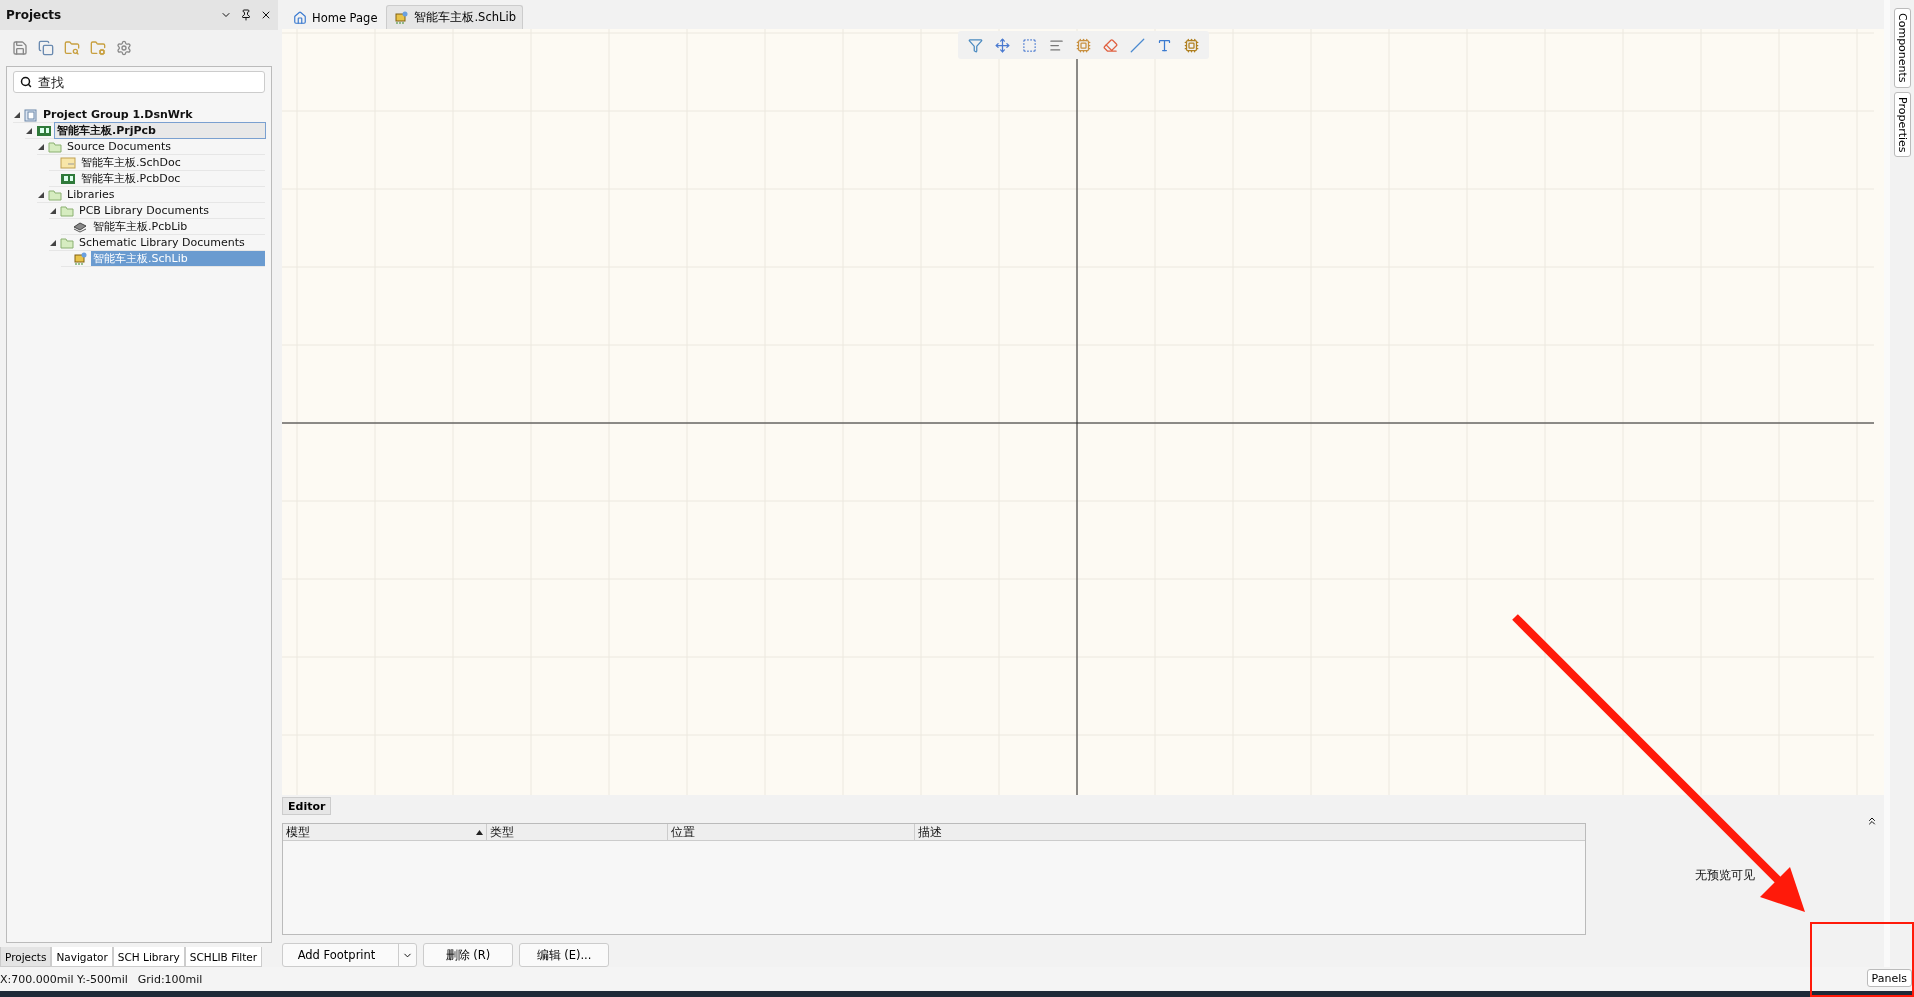 The height and width of the screenshot is (997, 1914). What do you see at coordinates (1164, 45) in the screenshot?
I see `text-tool-icon` at bounding box center [1164, 45].